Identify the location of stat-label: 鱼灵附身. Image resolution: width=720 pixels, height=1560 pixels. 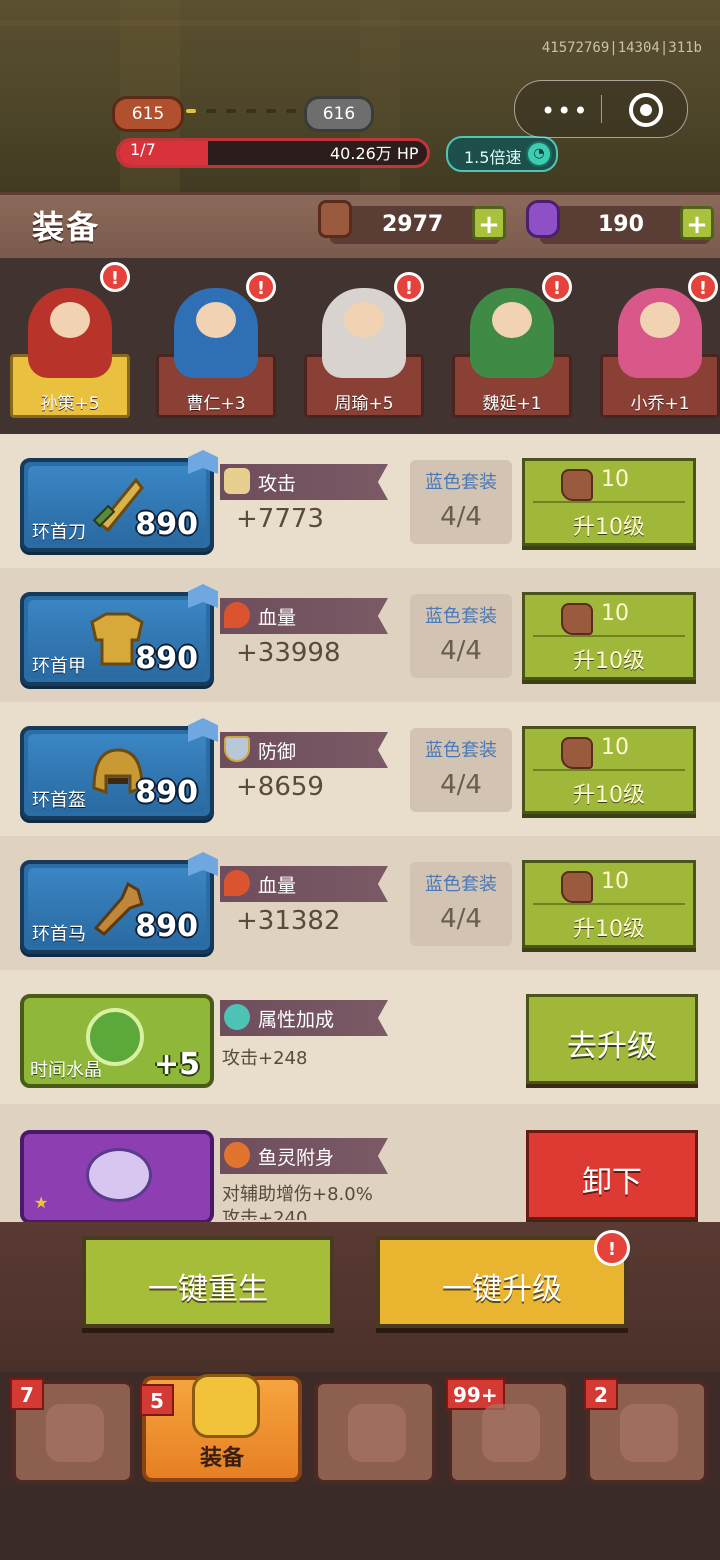
(296, 1158).